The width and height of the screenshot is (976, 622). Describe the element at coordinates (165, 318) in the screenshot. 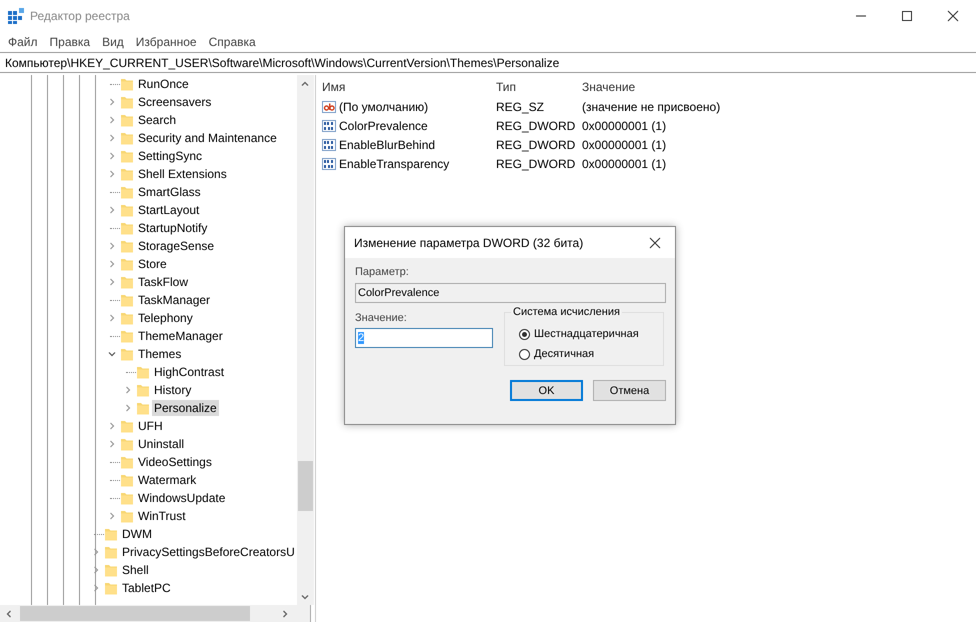

I see `tree-item: Telephony` at that location.